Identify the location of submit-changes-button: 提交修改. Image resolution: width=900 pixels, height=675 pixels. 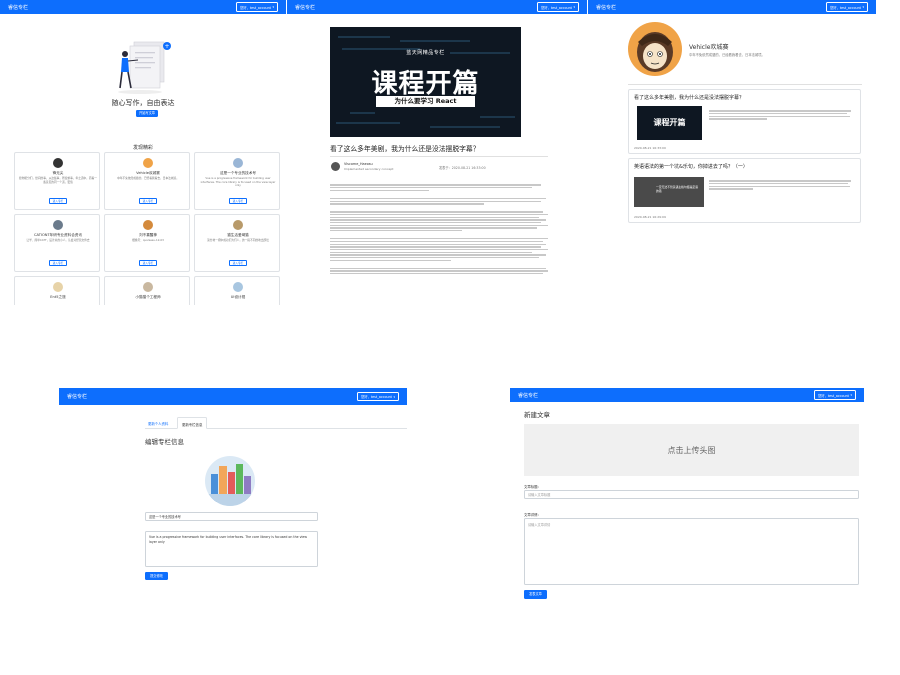
(156, 576).